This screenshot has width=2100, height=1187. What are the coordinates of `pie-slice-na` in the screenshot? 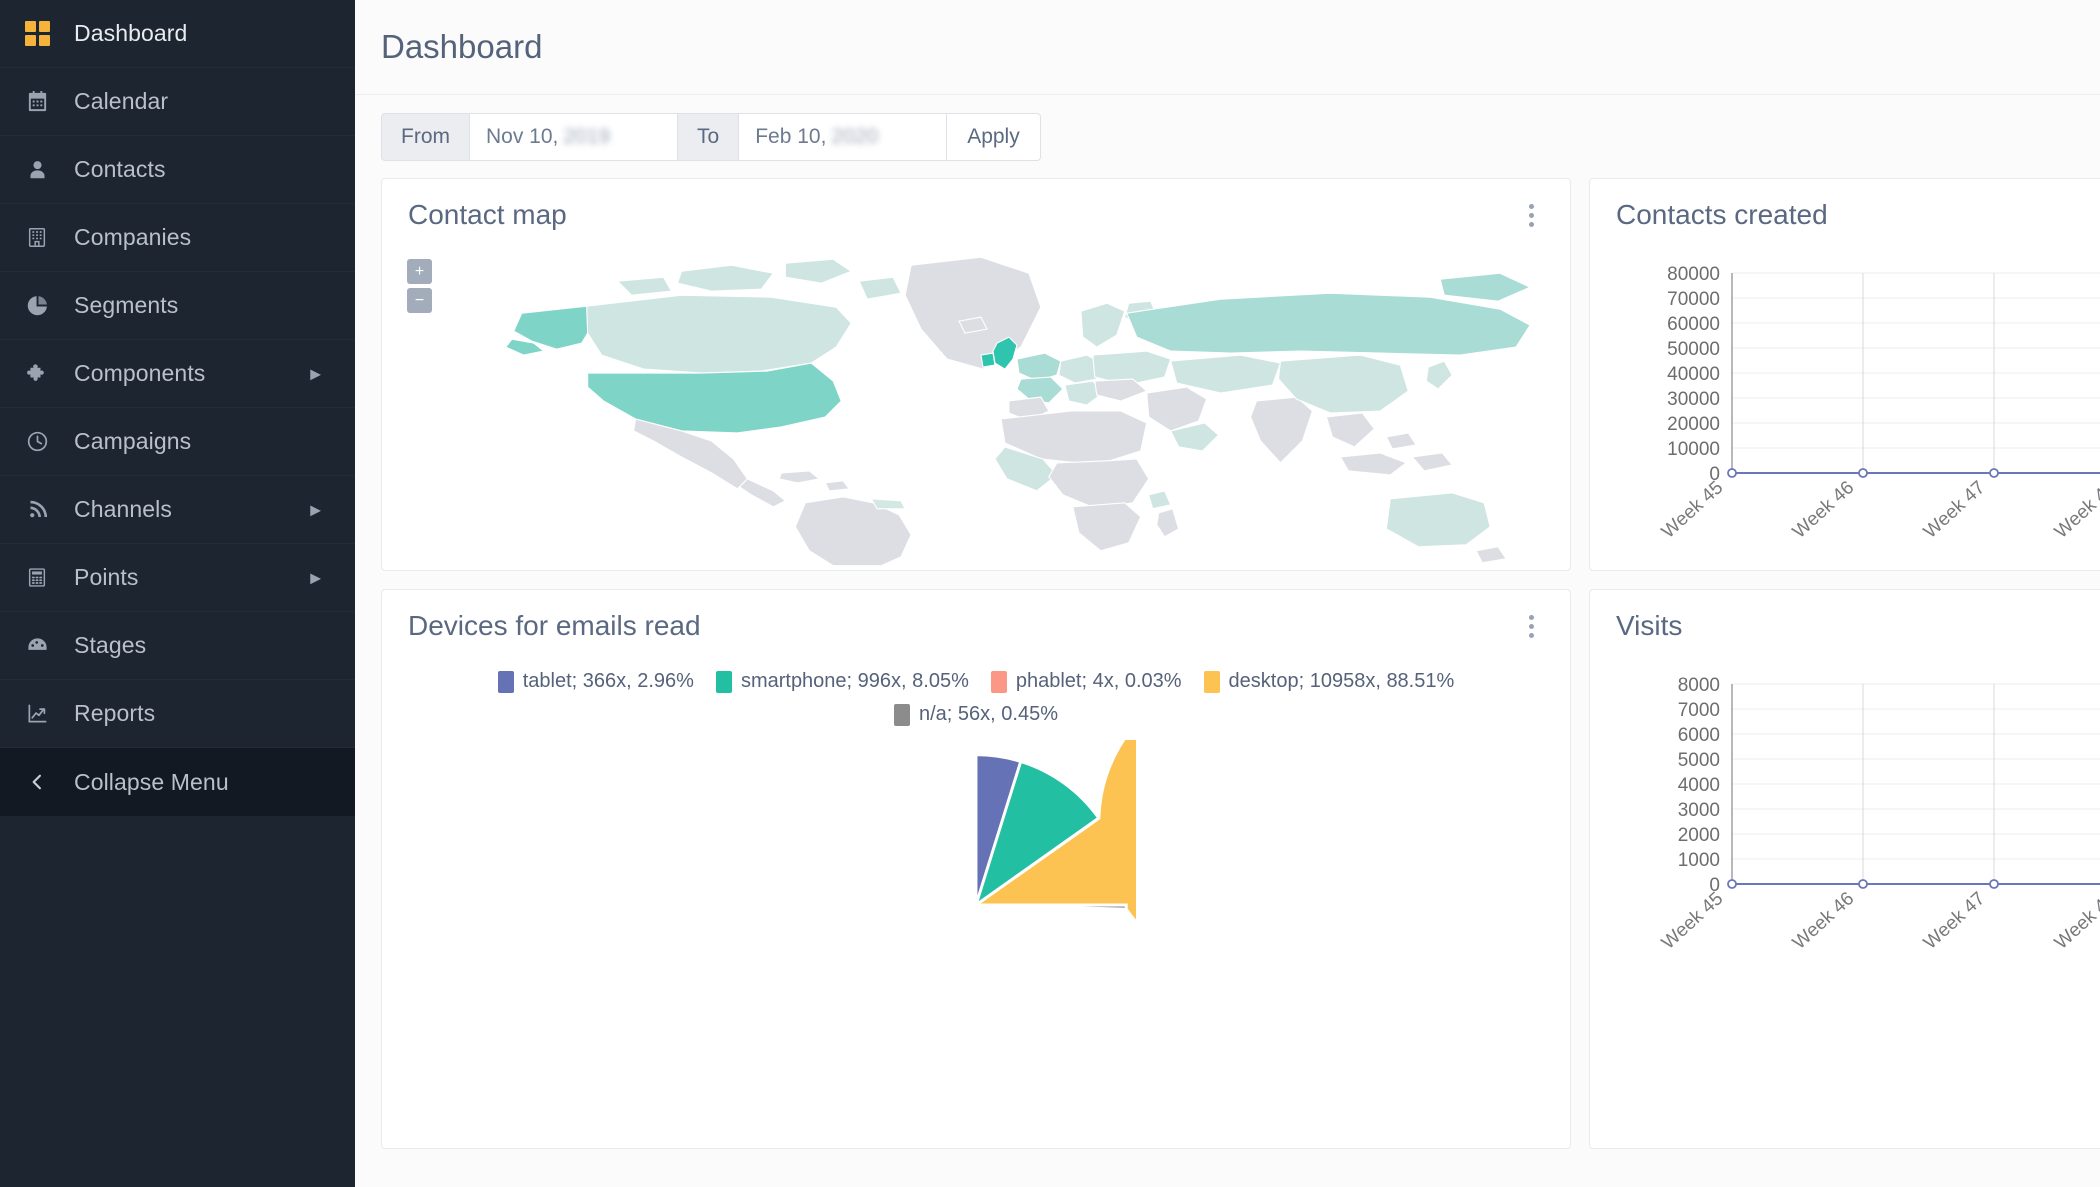 It's located at (1051, 907).